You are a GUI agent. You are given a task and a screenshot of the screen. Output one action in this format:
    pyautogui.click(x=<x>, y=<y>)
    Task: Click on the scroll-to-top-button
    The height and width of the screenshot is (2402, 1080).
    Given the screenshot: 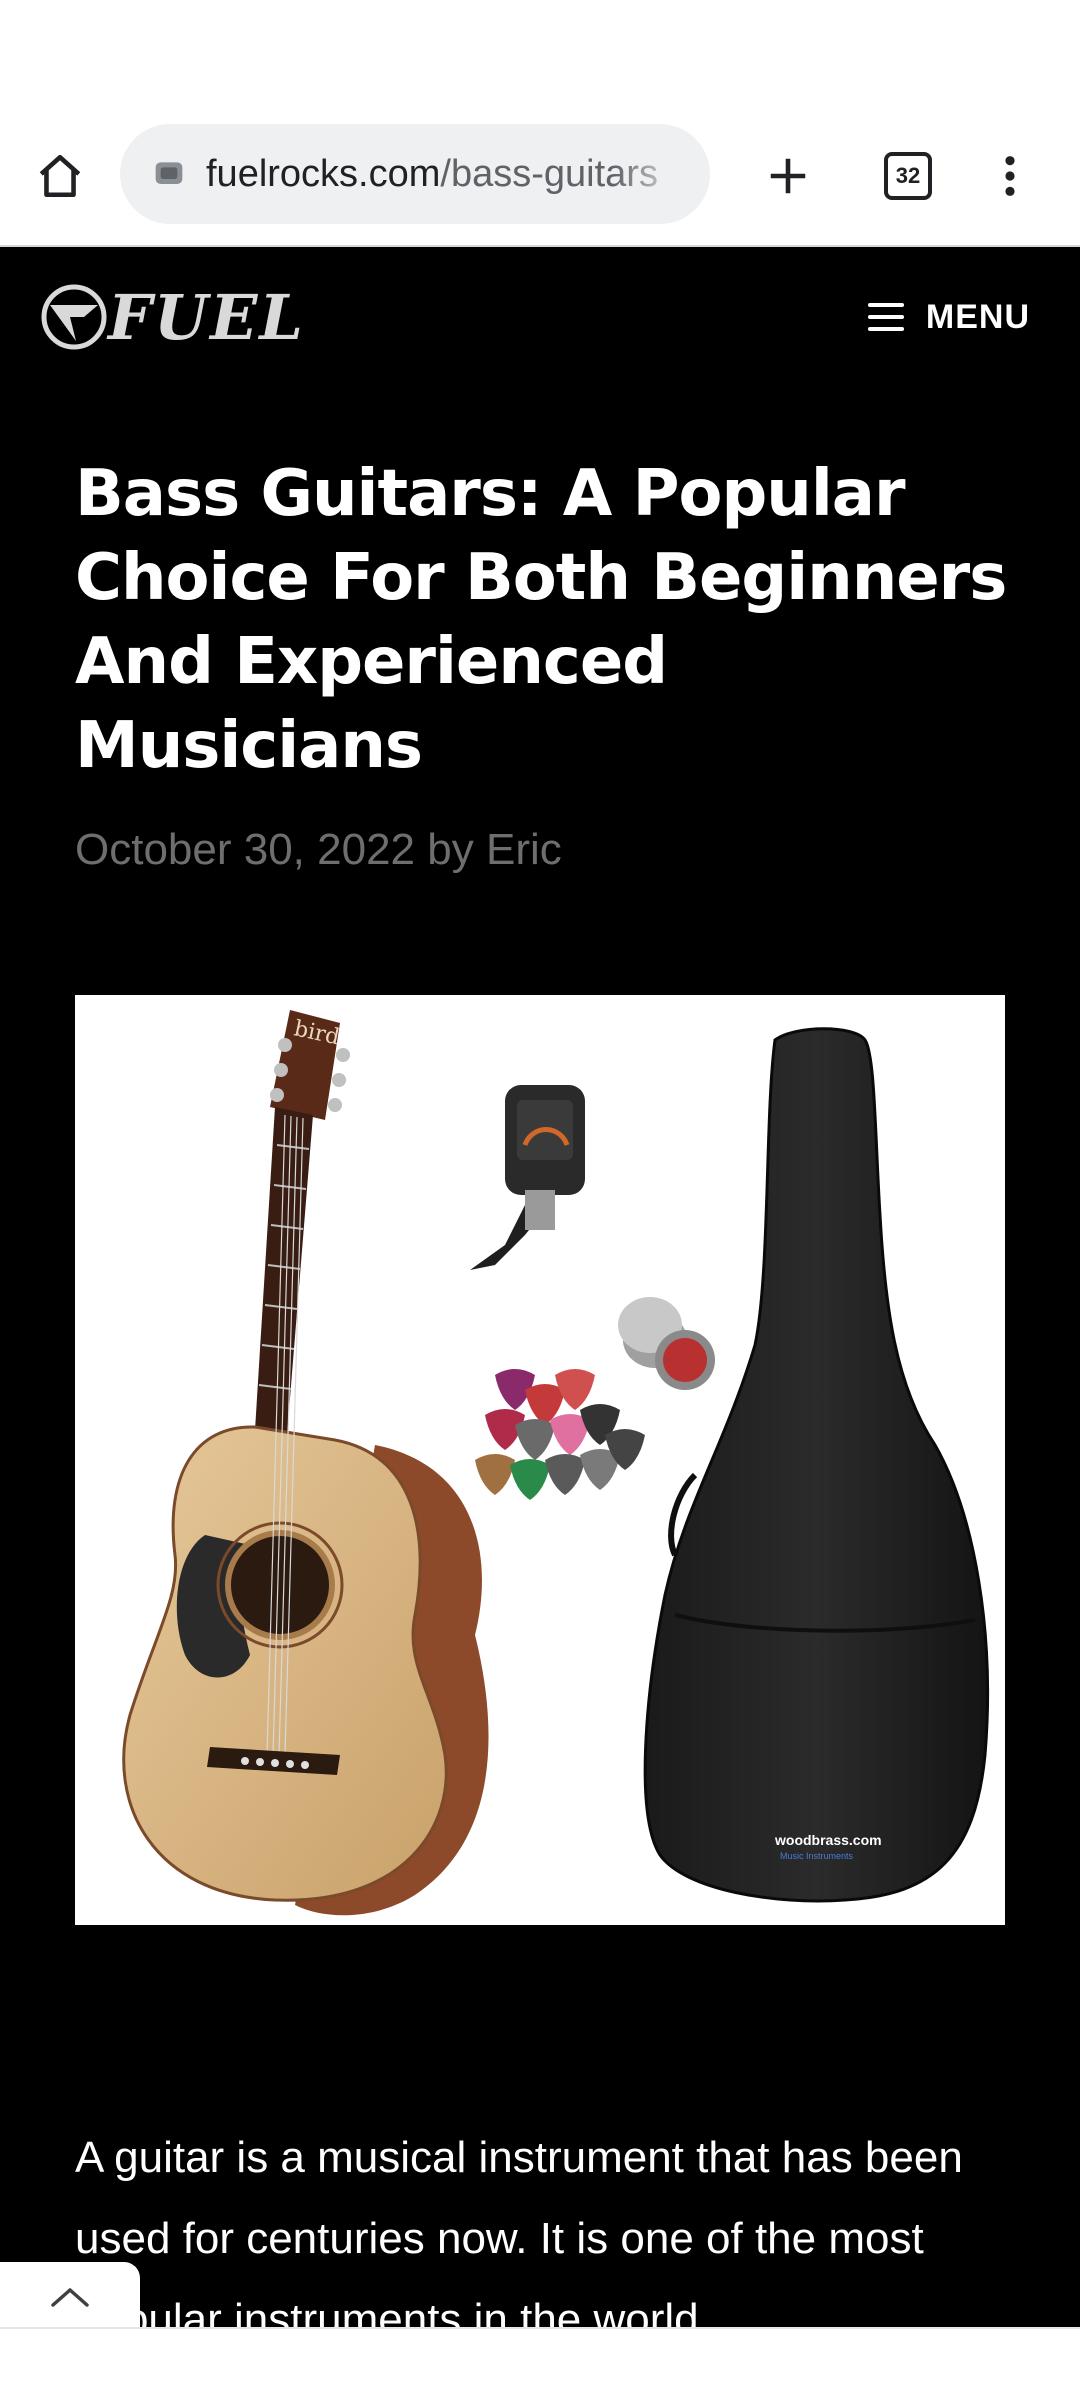 What is the action you would take?
    pyautogui.click(x=70, y=2297)
    